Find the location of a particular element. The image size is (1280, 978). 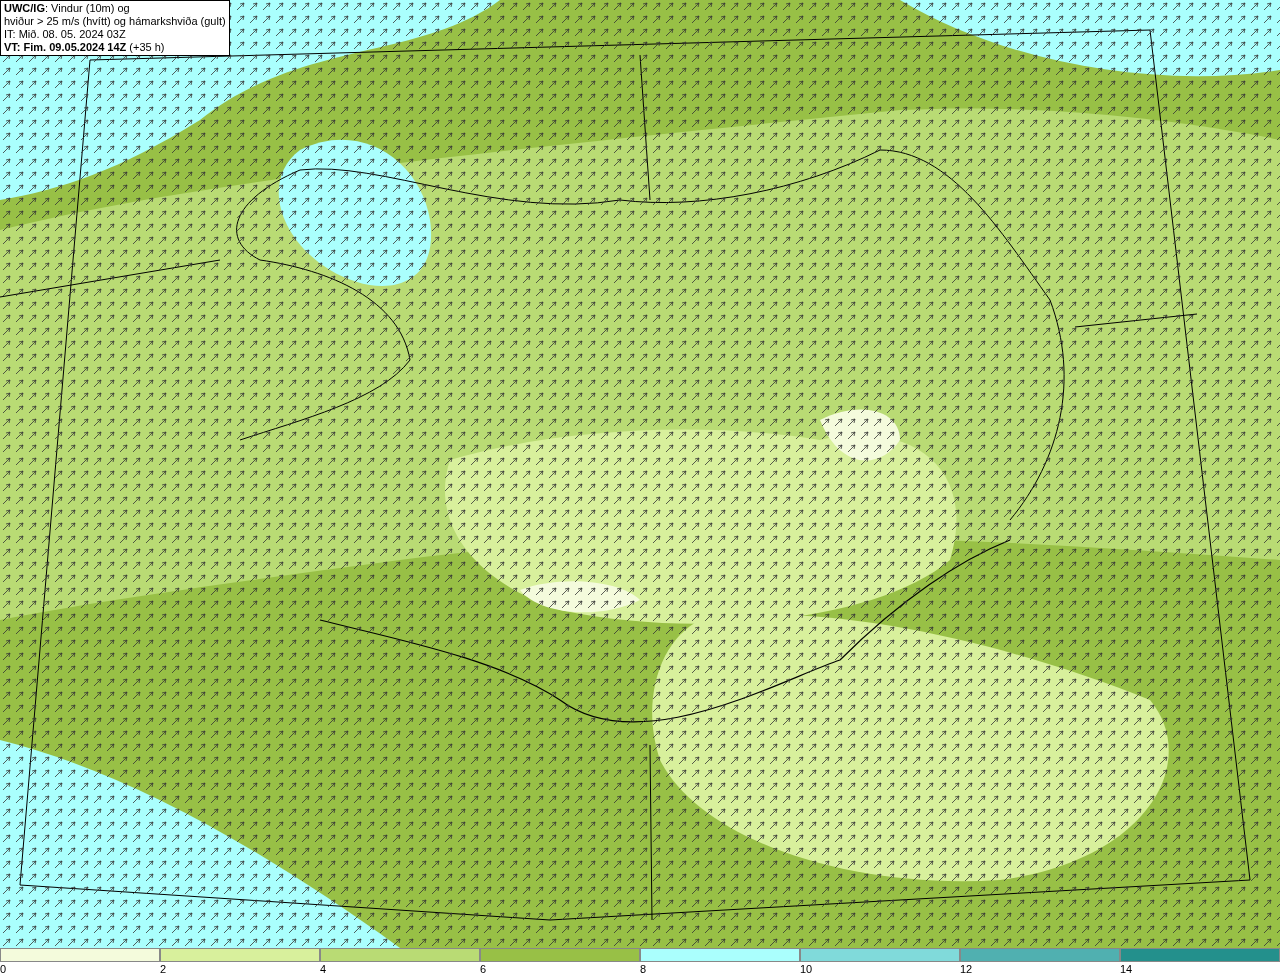

legend-tick-label: 10 is located at coordinates (806, 969).